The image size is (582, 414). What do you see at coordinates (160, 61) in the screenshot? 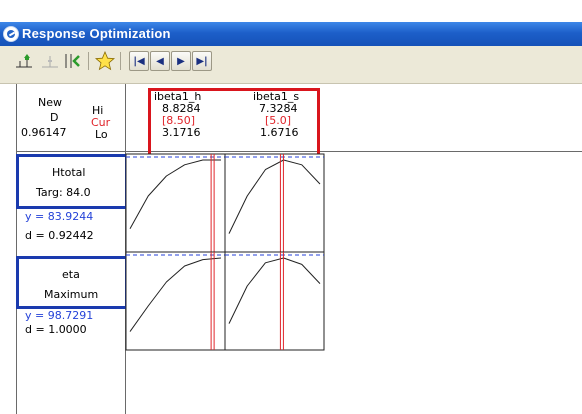
I see `prev-icon: ◀` at bounding box center [160, 61].